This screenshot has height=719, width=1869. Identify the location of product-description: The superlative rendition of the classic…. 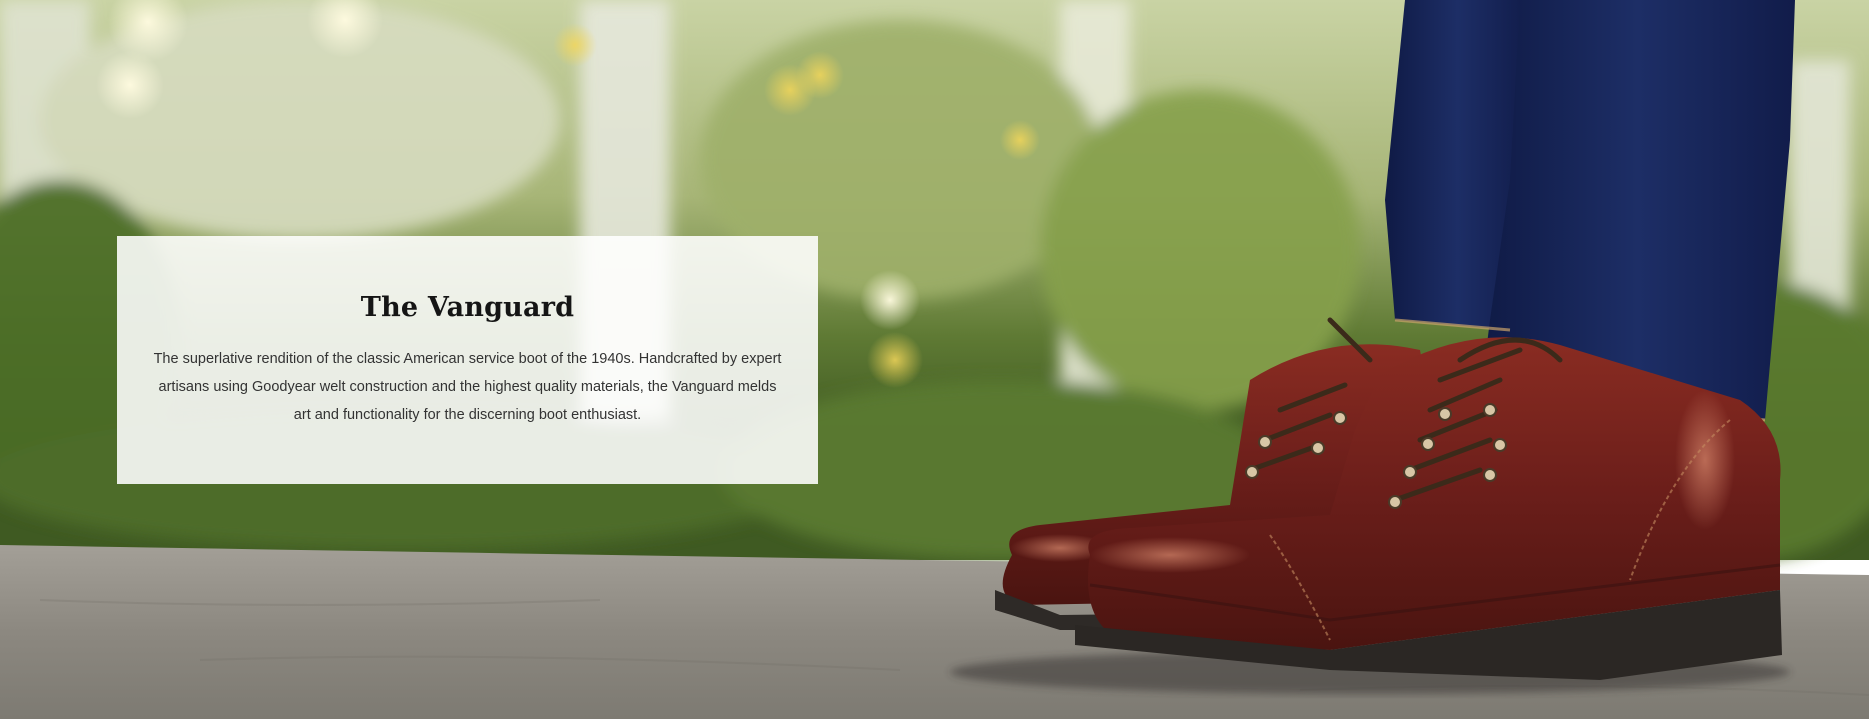
(467, 387).